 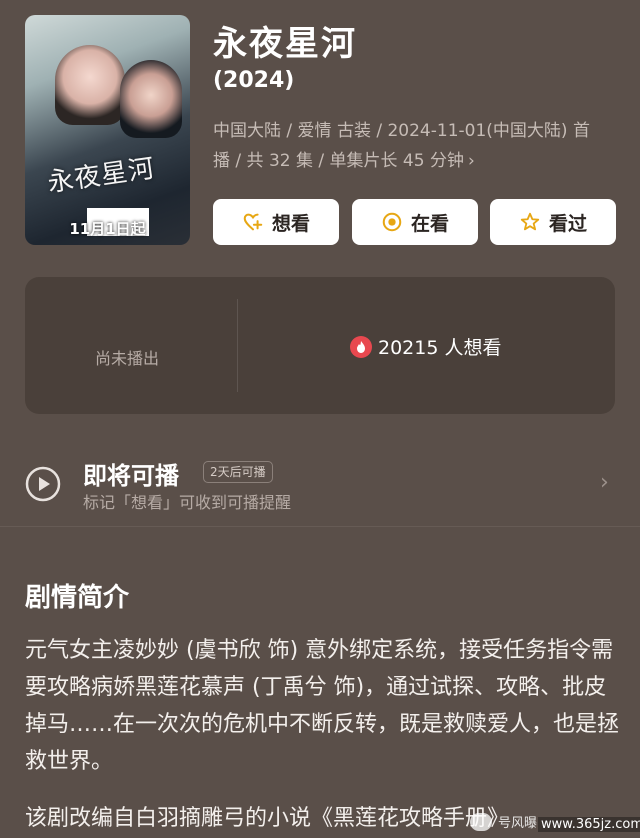 I want to click on watermark-text: 号风曝, so click(x=518, y=823).